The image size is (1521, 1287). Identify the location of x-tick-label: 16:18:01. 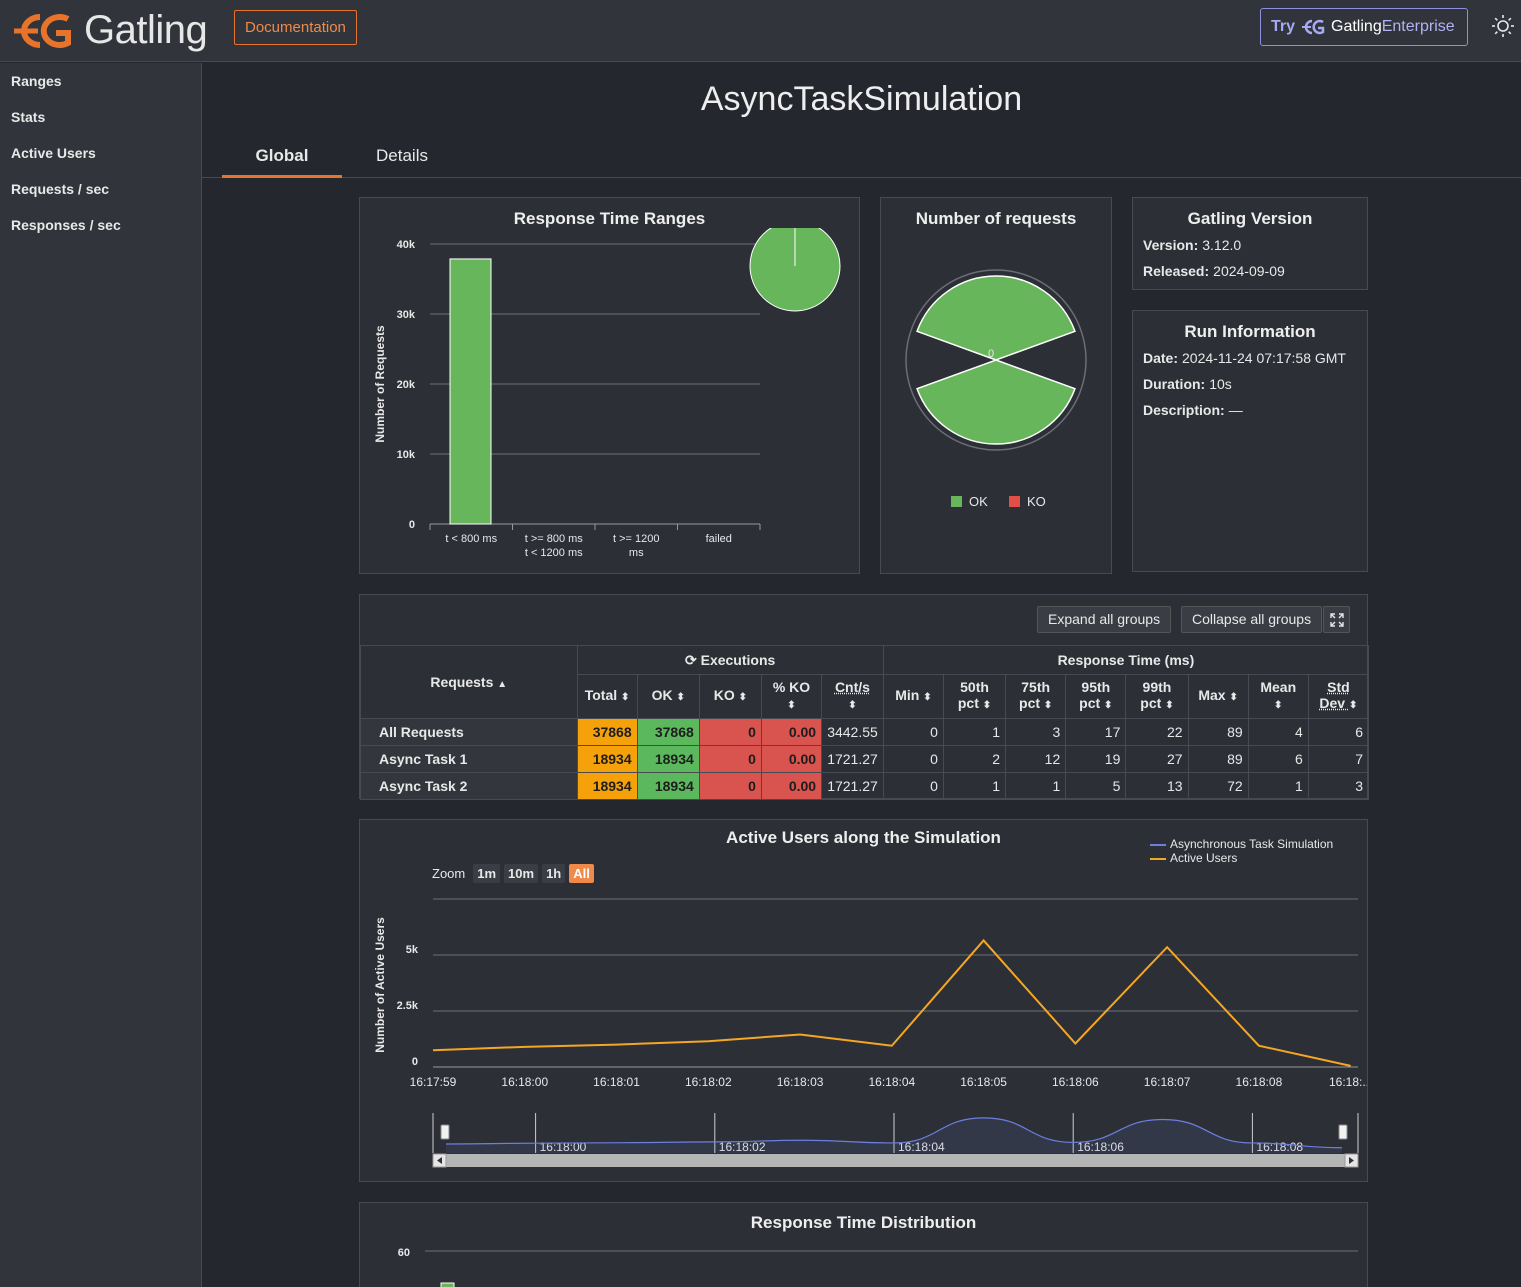
(616, 1082).